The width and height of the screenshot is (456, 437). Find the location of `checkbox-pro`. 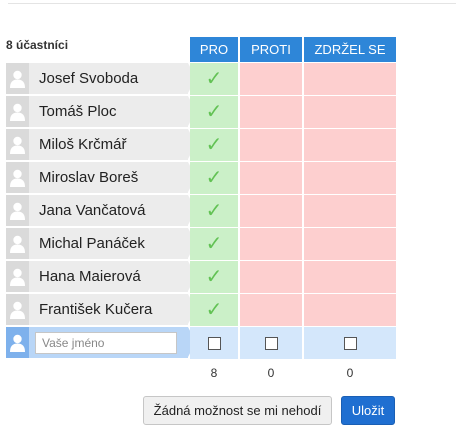

checkbox-pro is located at coordinates (214, 343).